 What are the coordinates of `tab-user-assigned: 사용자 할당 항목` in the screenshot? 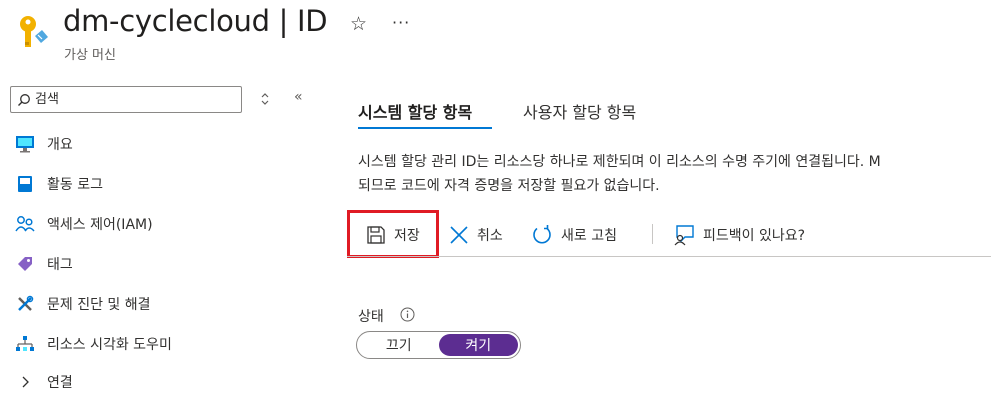 It's located at (579, 111).